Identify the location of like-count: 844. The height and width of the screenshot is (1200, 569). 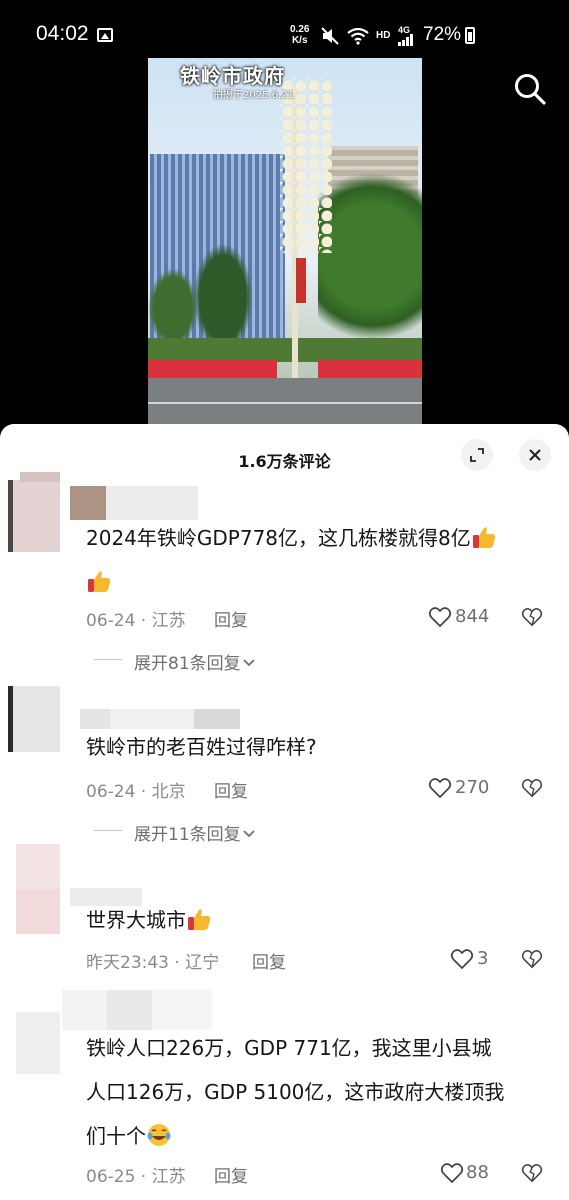
(472, 616).